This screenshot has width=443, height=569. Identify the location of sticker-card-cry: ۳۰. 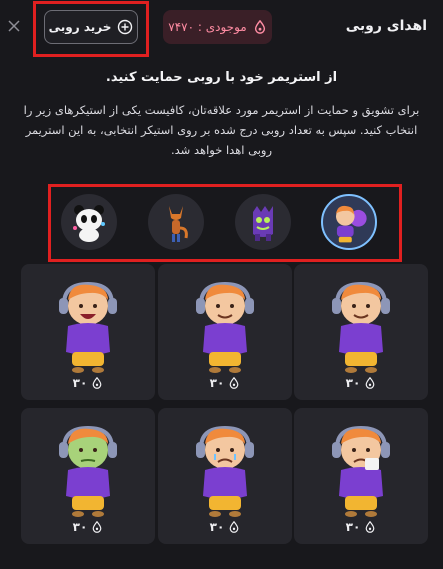
(361, 476).